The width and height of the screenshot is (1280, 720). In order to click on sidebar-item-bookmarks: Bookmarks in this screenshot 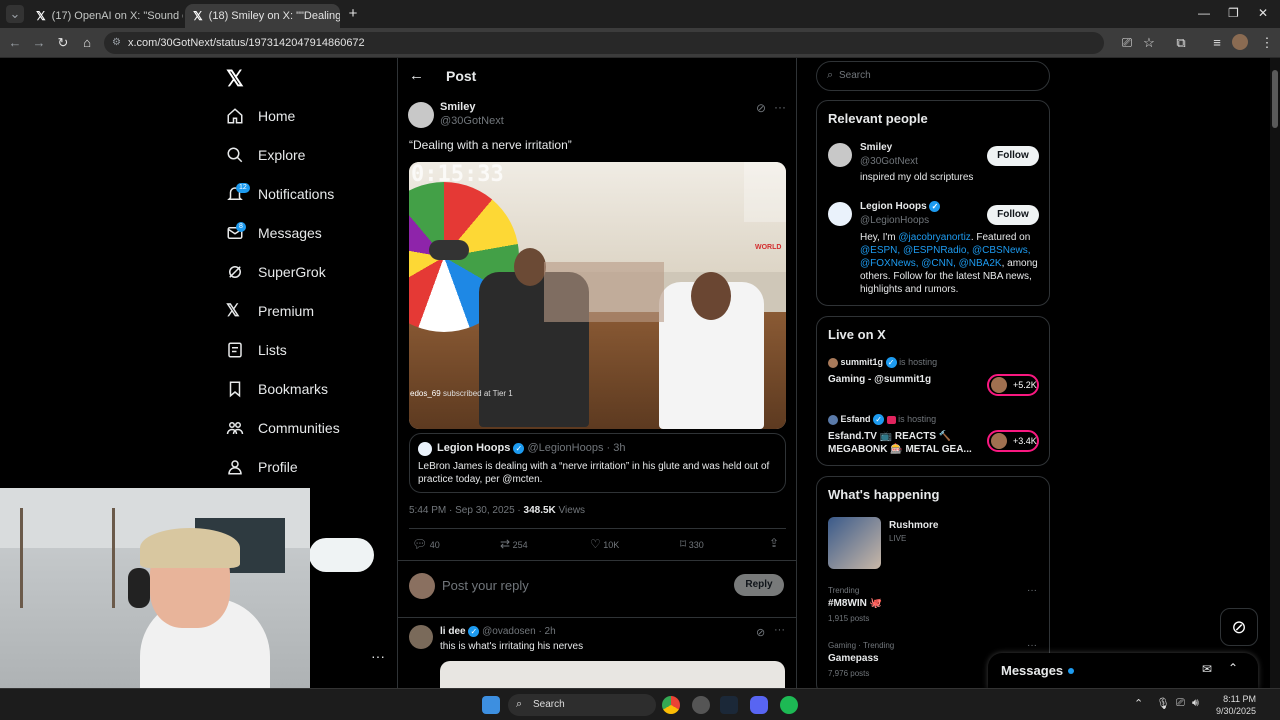, I will do `click(277, 389)`.